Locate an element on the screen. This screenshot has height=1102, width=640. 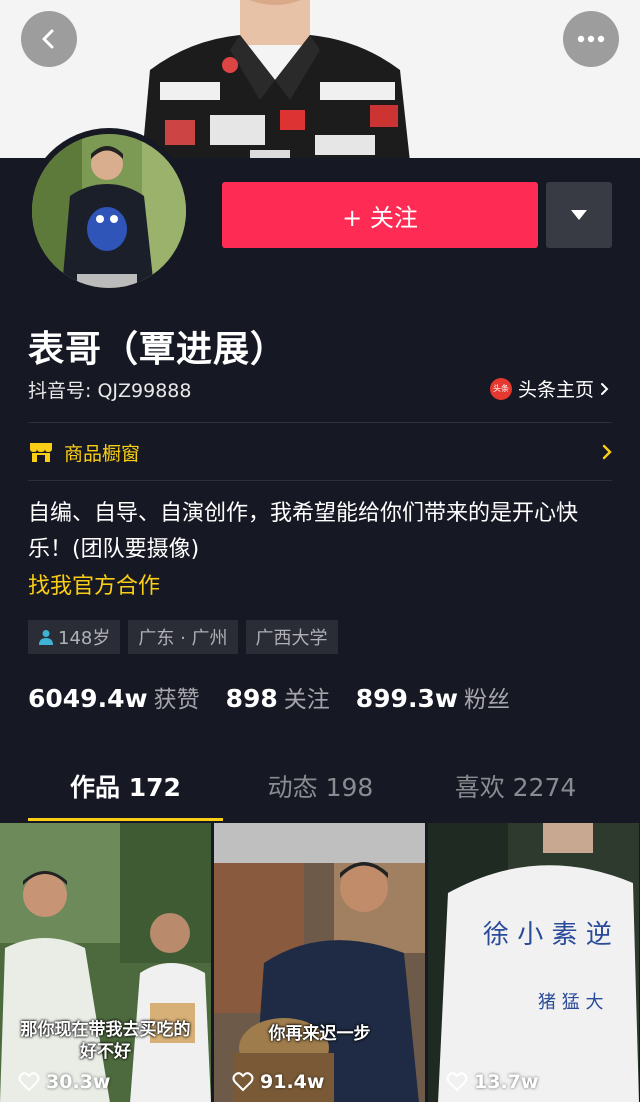
video-thumbnail-image is located at coordinates (319, 962).